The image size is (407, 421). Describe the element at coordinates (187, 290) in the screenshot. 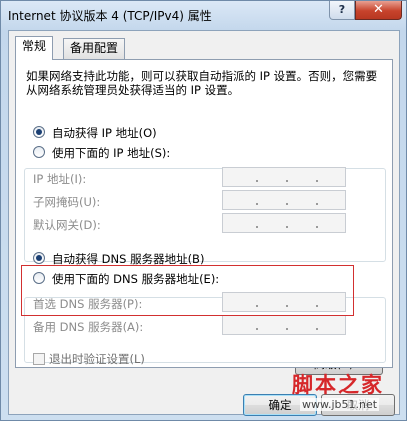

I see `highlight-box` at that location.